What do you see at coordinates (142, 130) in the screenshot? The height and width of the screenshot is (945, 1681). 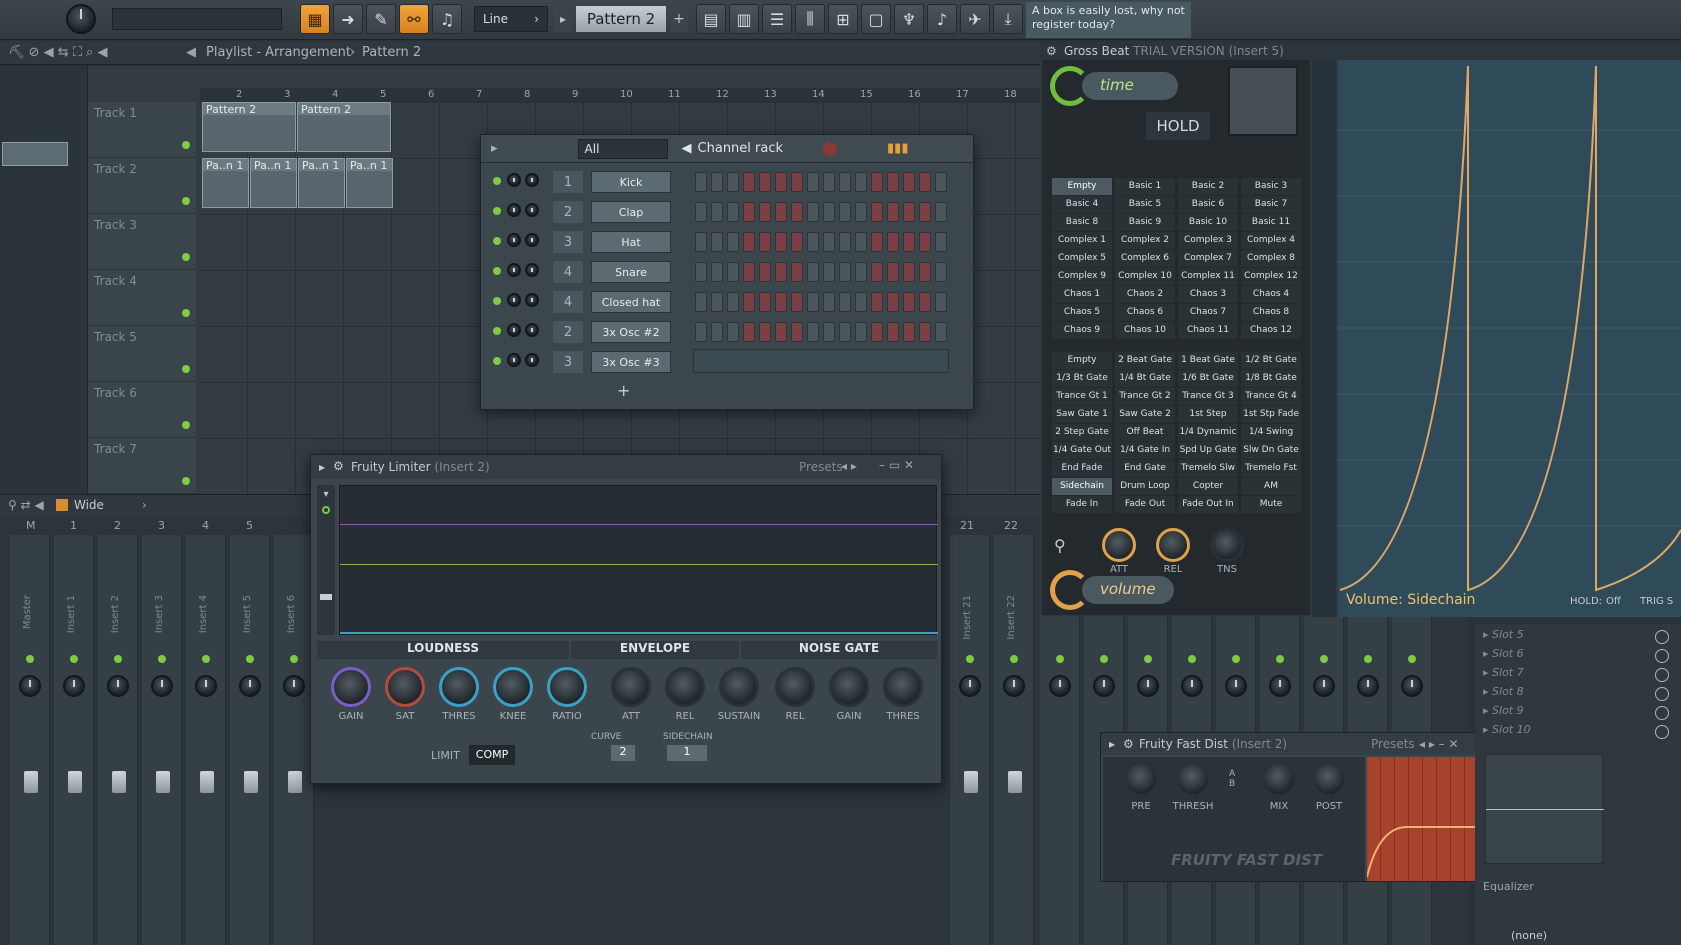 I see `track-header: Track 1` at bounding box center [142, 130].